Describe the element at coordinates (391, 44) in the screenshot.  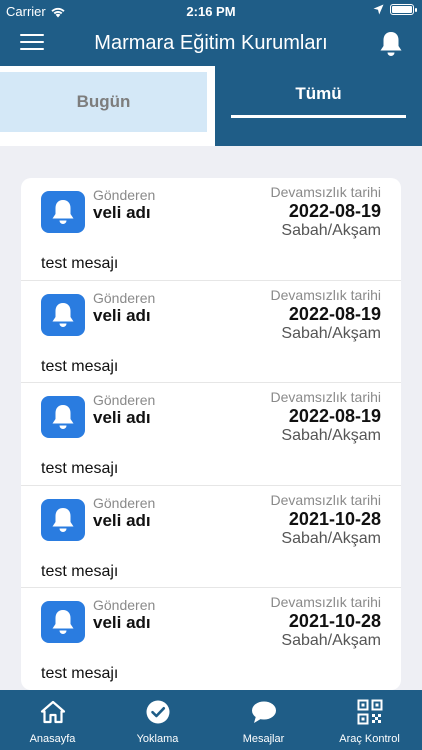
I see `notification-bell-icon` at that location.